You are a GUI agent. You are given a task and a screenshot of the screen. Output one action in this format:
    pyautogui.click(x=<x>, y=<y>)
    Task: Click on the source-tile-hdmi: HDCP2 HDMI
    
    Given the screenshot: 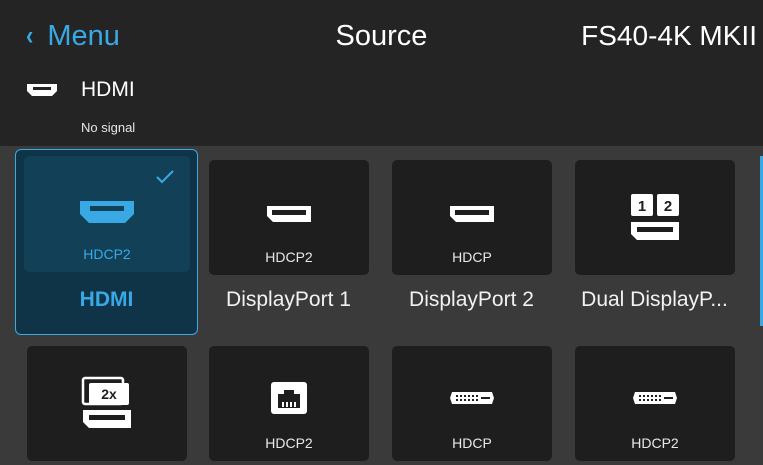 What is the action you would take?
    pyautogui.click(x=106, y=242)
    